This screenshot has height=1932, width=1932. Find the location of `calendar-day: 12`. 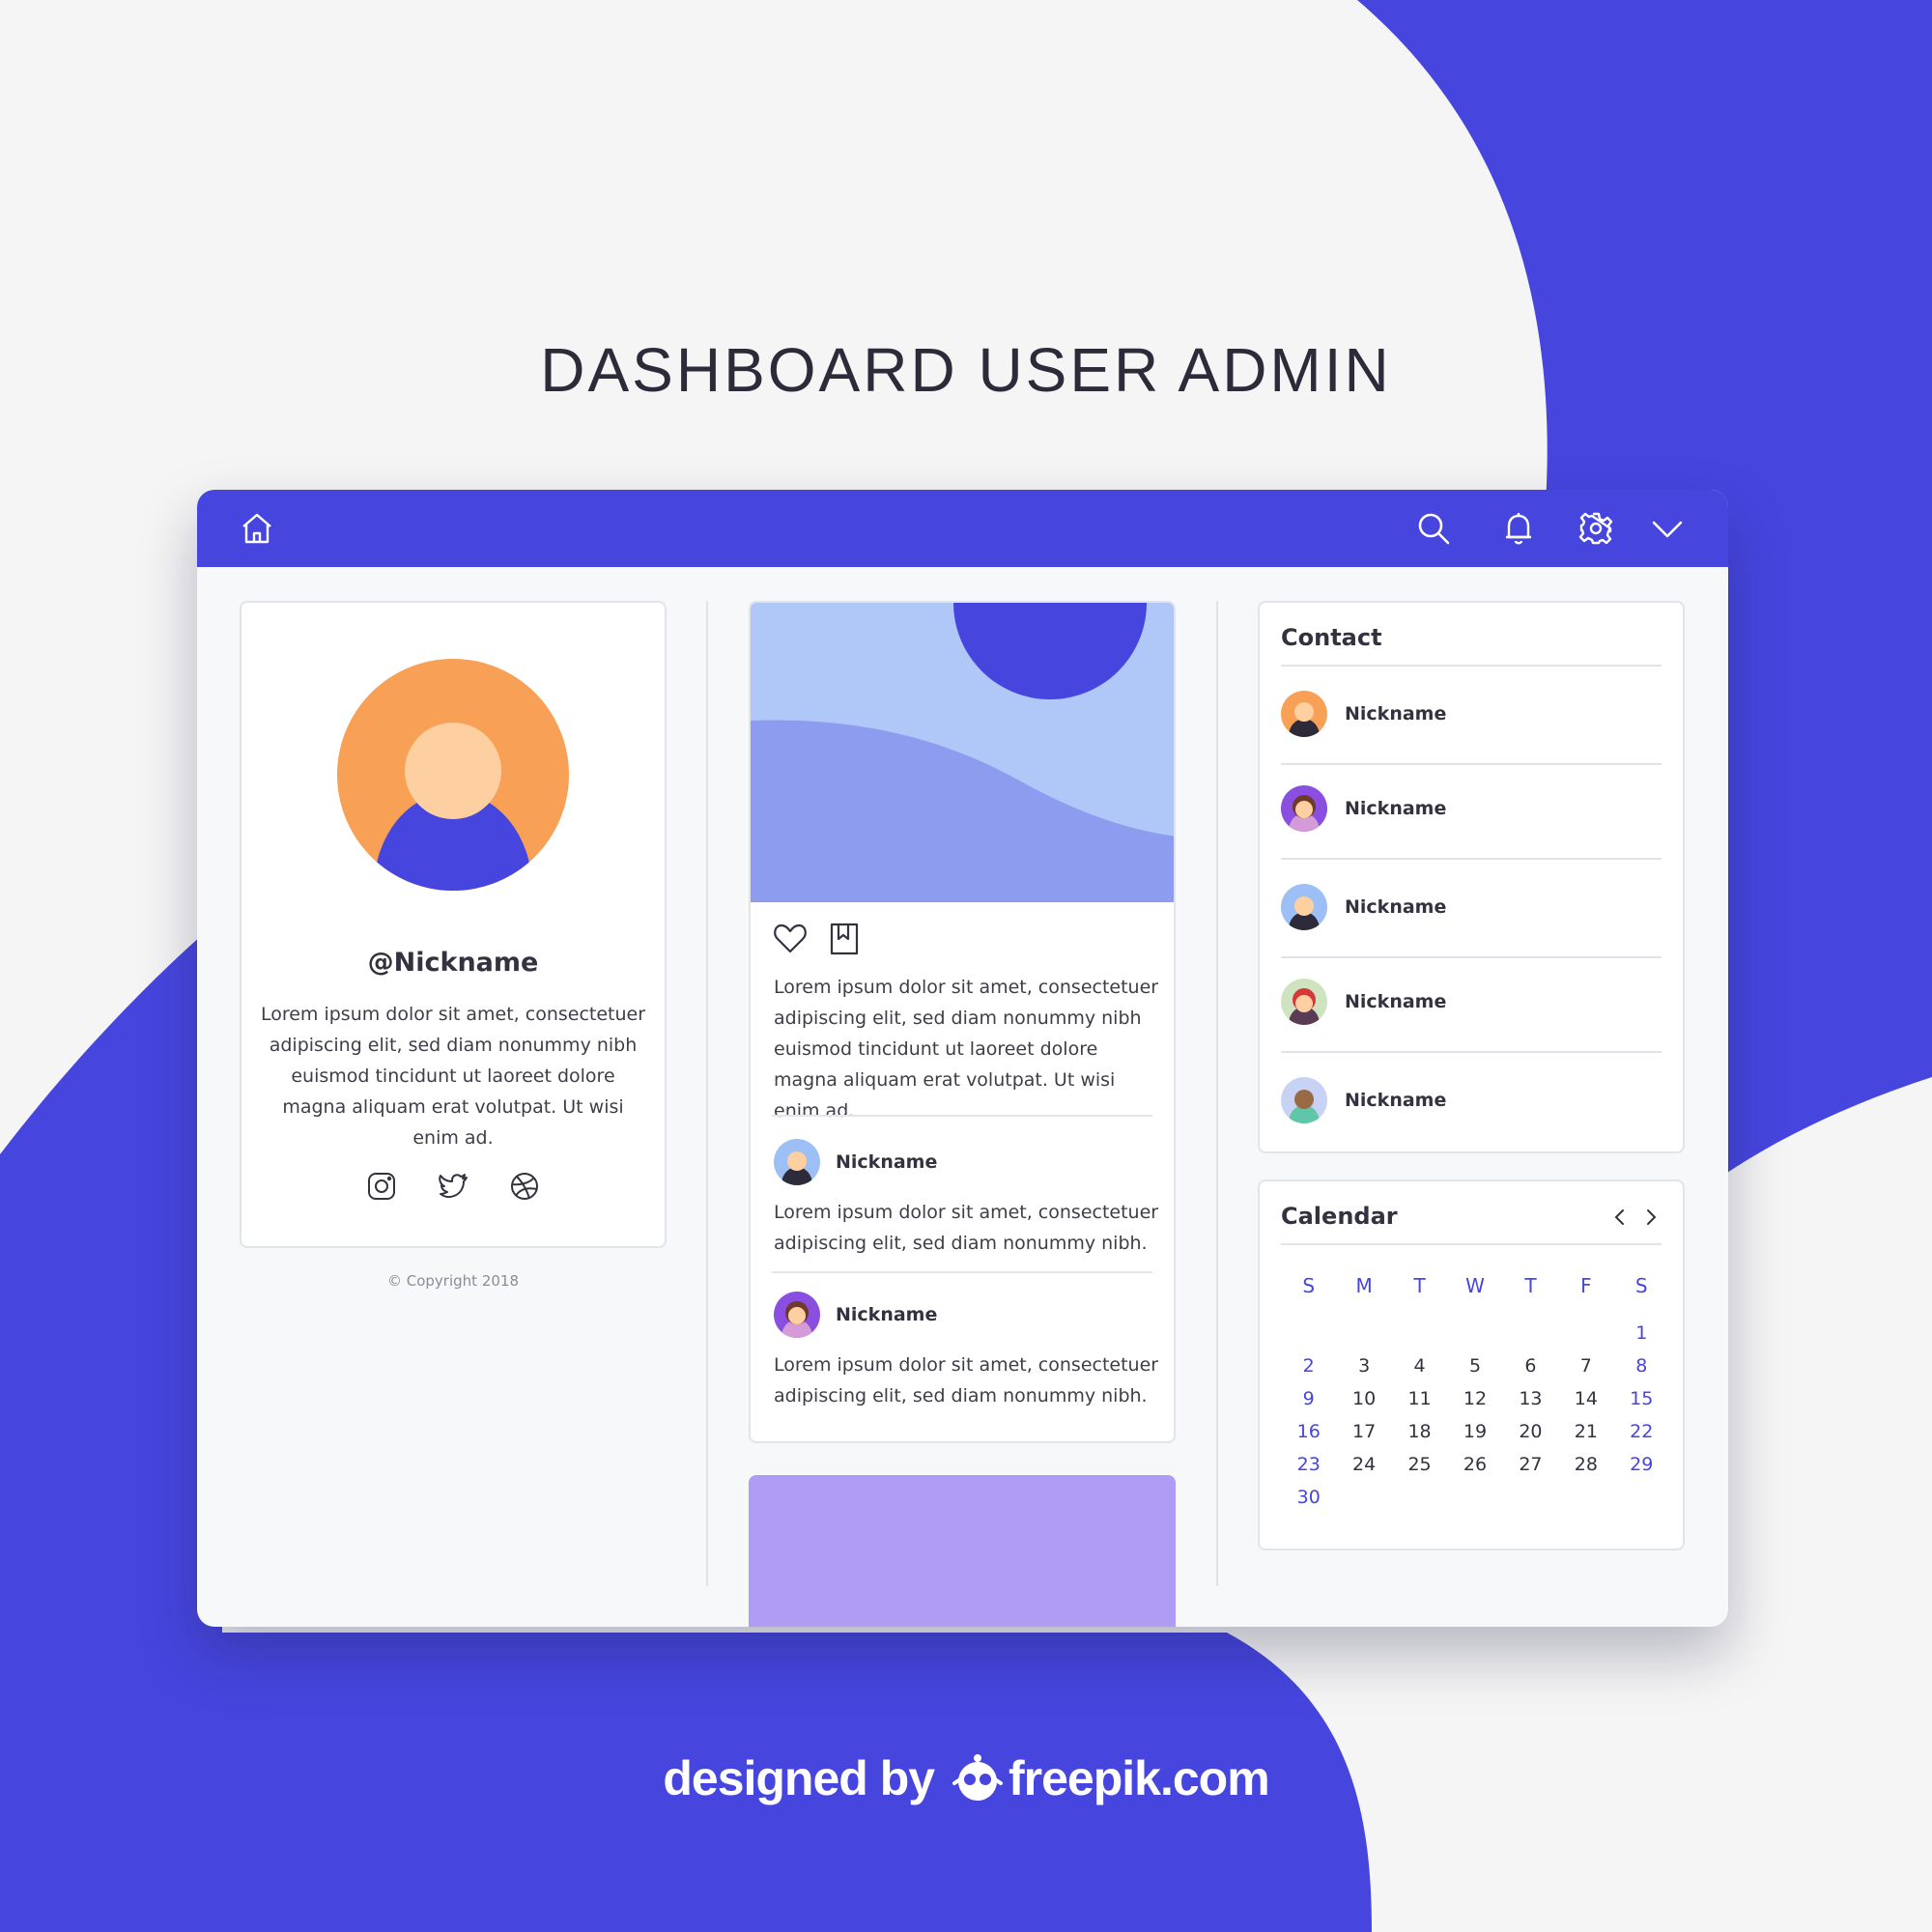

calendar-day: 12 is located at coordinates (1474, 1404).